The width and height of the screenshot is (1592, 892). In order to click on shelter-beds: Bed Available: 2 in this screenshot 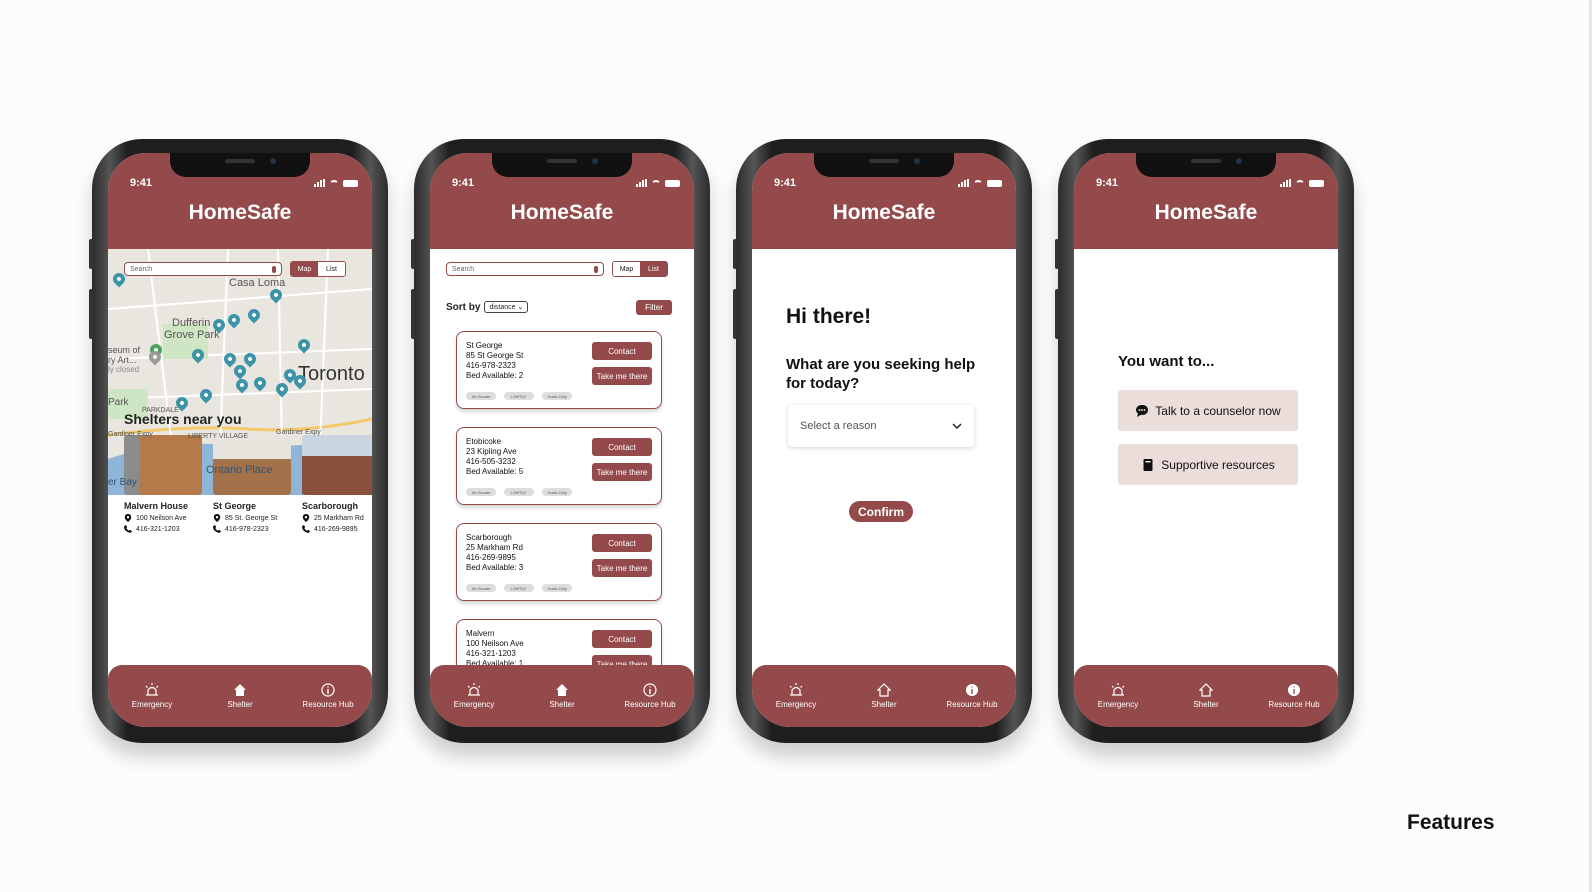, I will do `click(495, 375)`.